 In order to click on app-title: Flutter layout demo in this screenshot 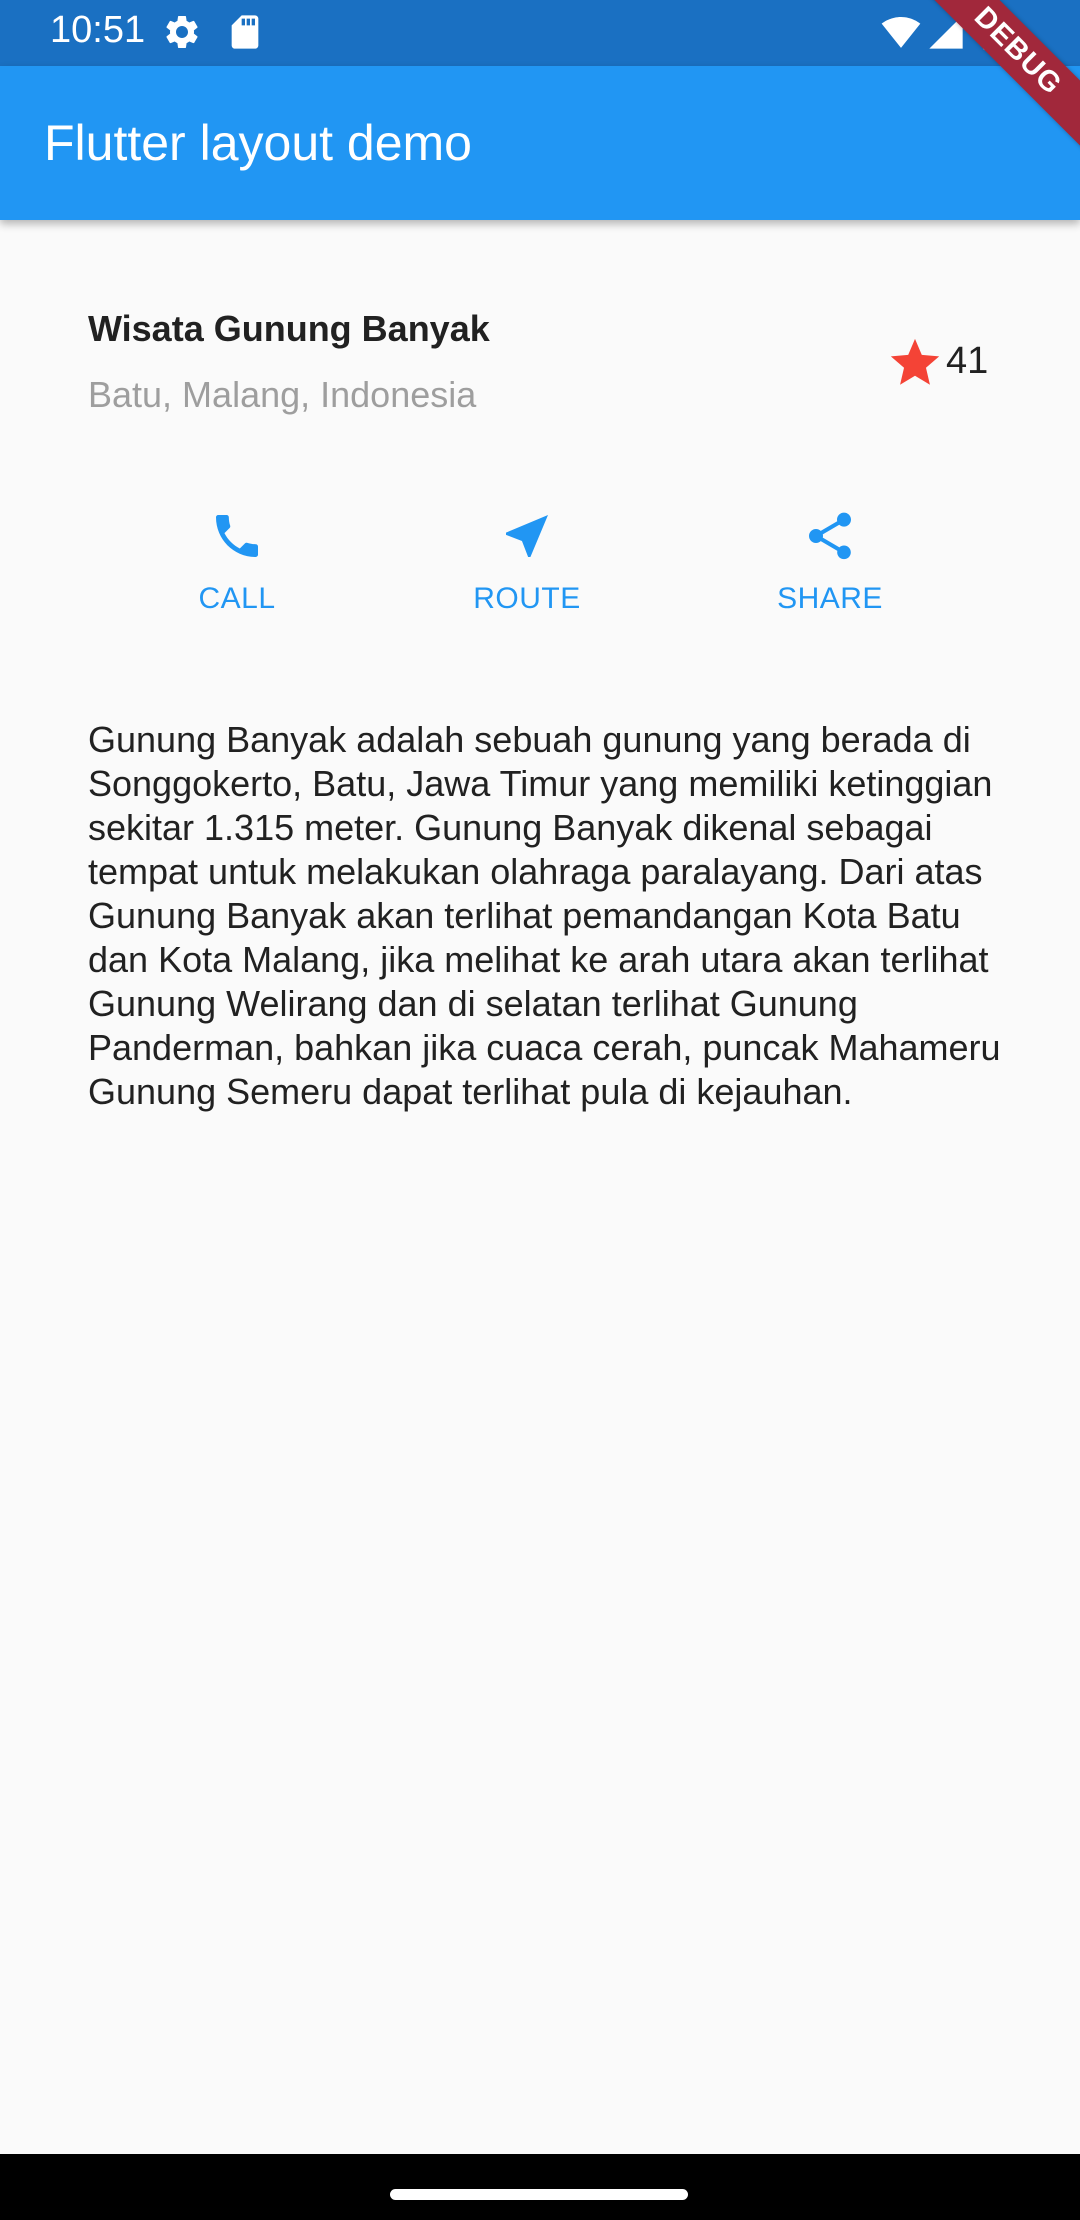, I will do `click(258, 143)`.